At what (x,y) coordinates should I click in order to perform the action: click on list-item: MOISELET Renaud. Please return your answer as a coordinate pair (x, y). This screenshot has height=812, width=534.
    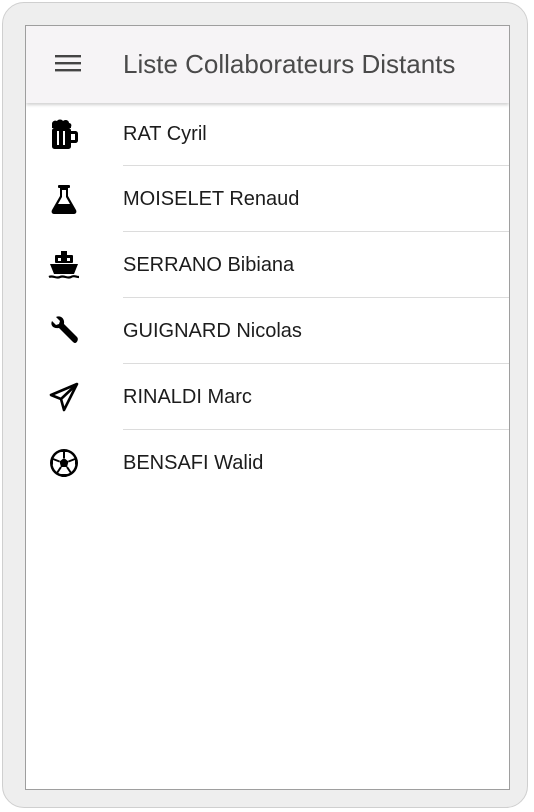
    Looking at the image, I should click on (267, 199).